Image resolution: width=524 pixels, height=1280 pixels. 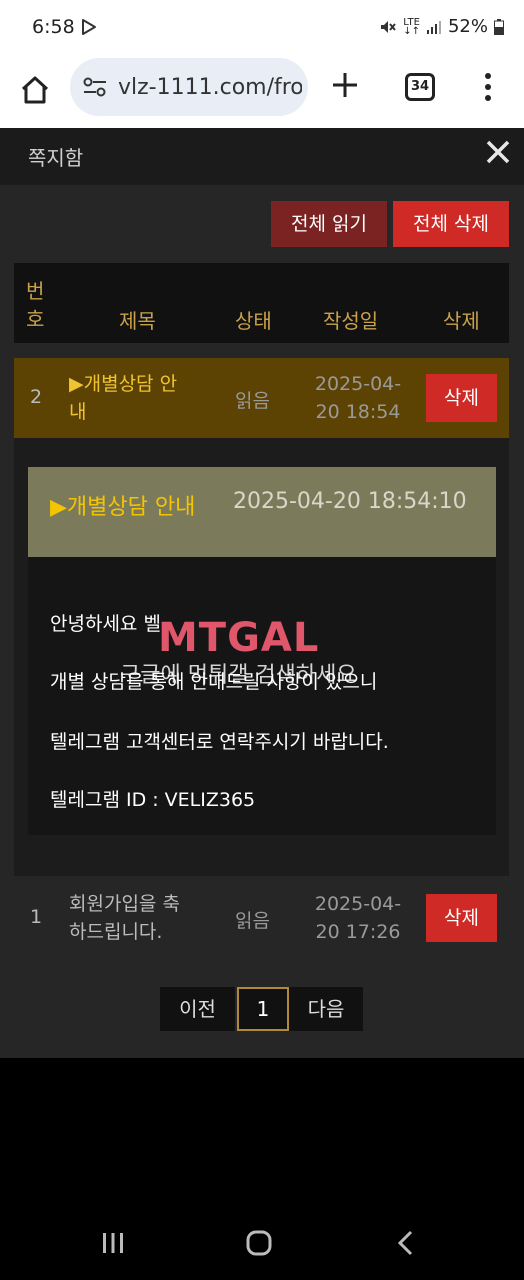 I want to click on col-subject: 제목, so click(x=137, y=321).